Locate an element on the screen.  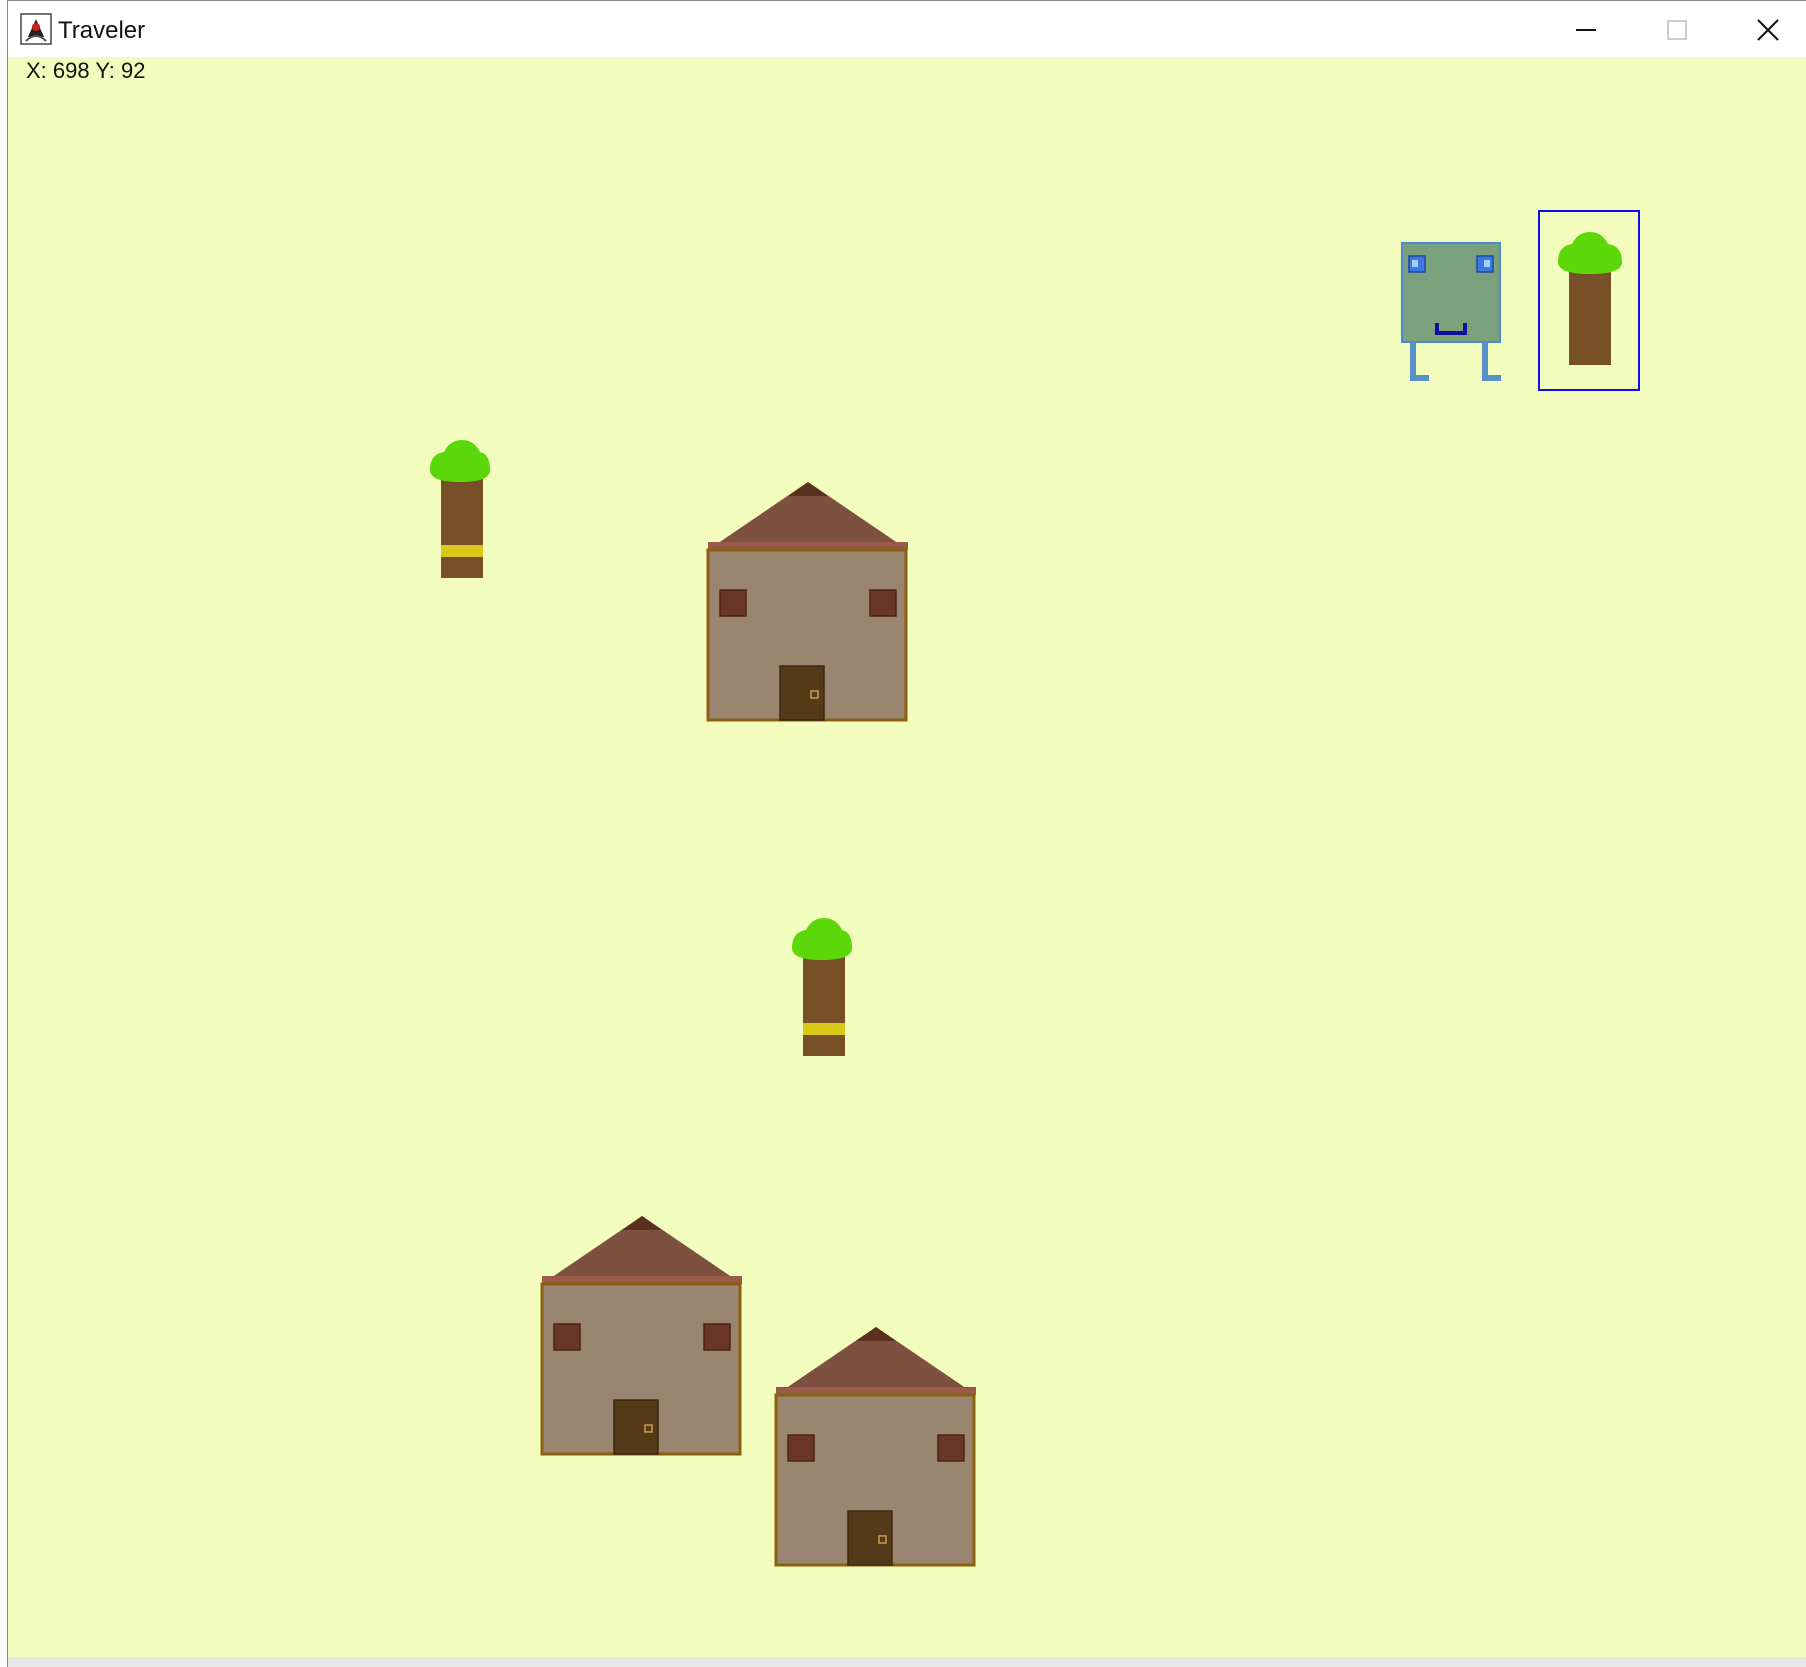
desktop-background is located at coordinates (3, 833).